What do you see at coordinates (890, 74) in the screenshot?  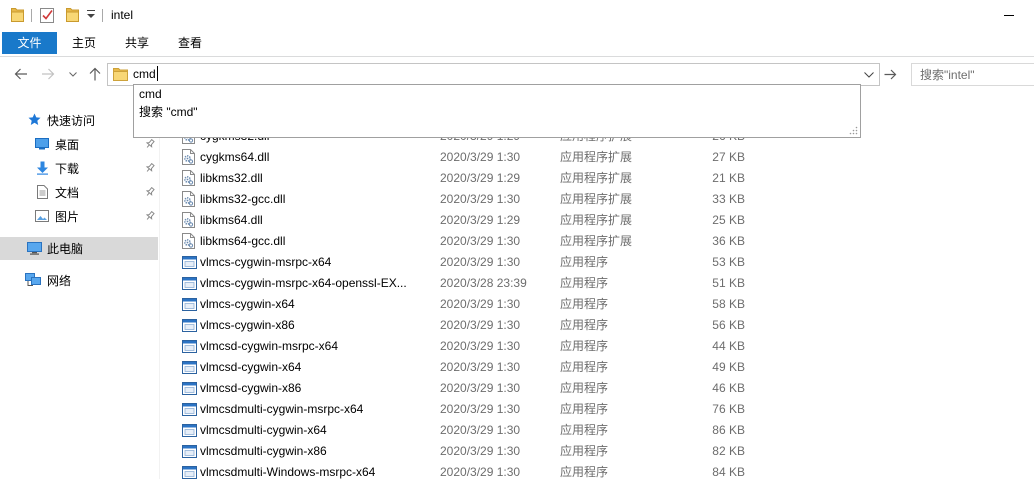 I see `go-arrow-icon` at bounding box center [890, 74].